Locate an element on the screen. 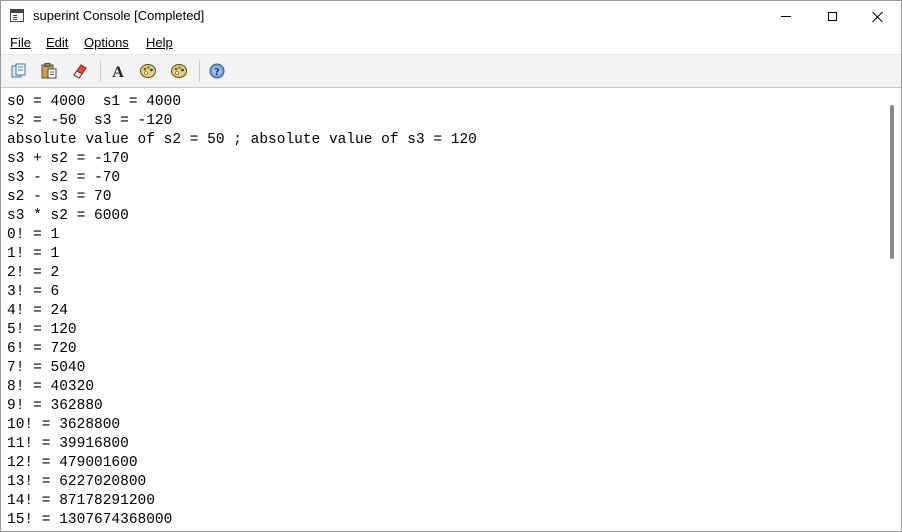 This screenshot has height=532, width=902. scrollbar-thumb is located at coordinates (892, 182).